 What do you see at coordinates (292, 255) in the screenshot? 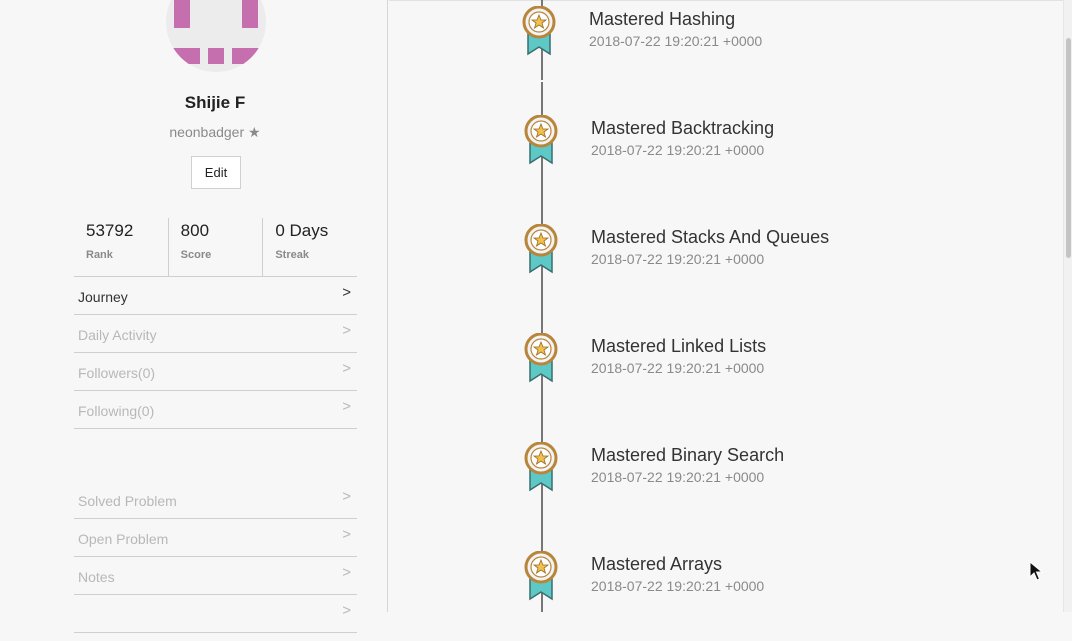
I see `stat-label: Streak` at bounding box center [292, 255].